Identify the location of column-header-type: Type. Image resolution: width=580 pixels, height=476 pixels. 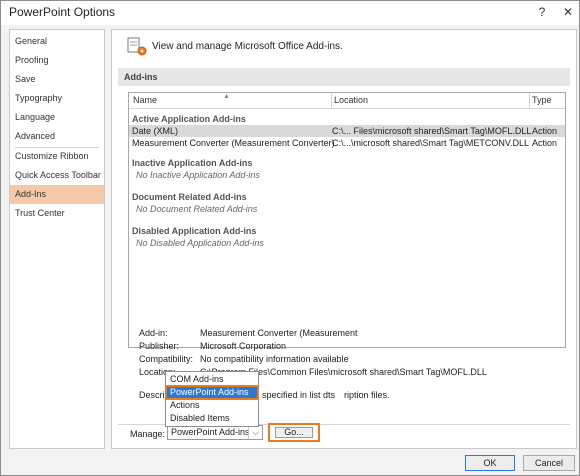
(542, 100).